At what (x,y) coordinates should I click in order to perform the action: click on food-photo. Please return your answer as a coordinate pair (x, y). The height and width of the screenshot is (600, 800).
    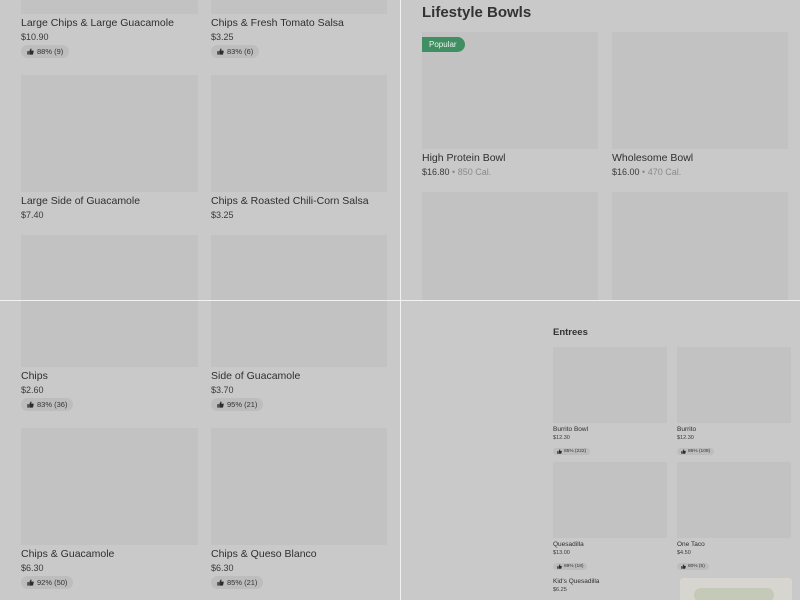
    Looking at the image, I should click on (736, 589).